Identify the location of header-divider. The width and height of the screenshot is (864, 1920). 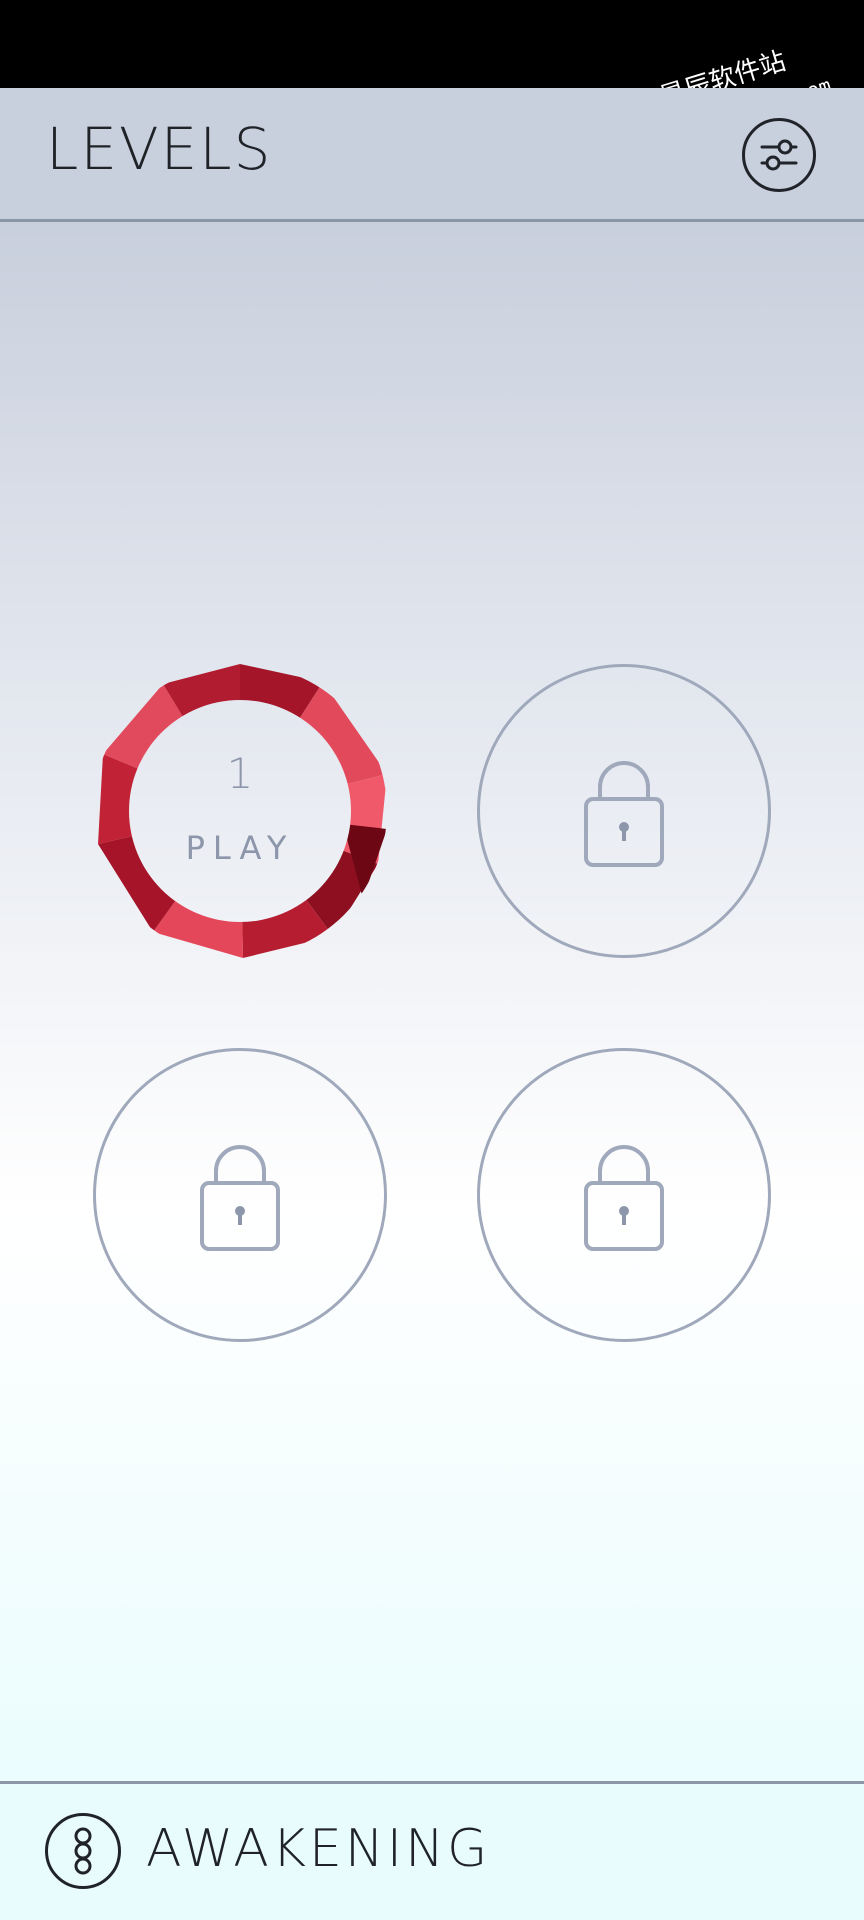
(432, 220).